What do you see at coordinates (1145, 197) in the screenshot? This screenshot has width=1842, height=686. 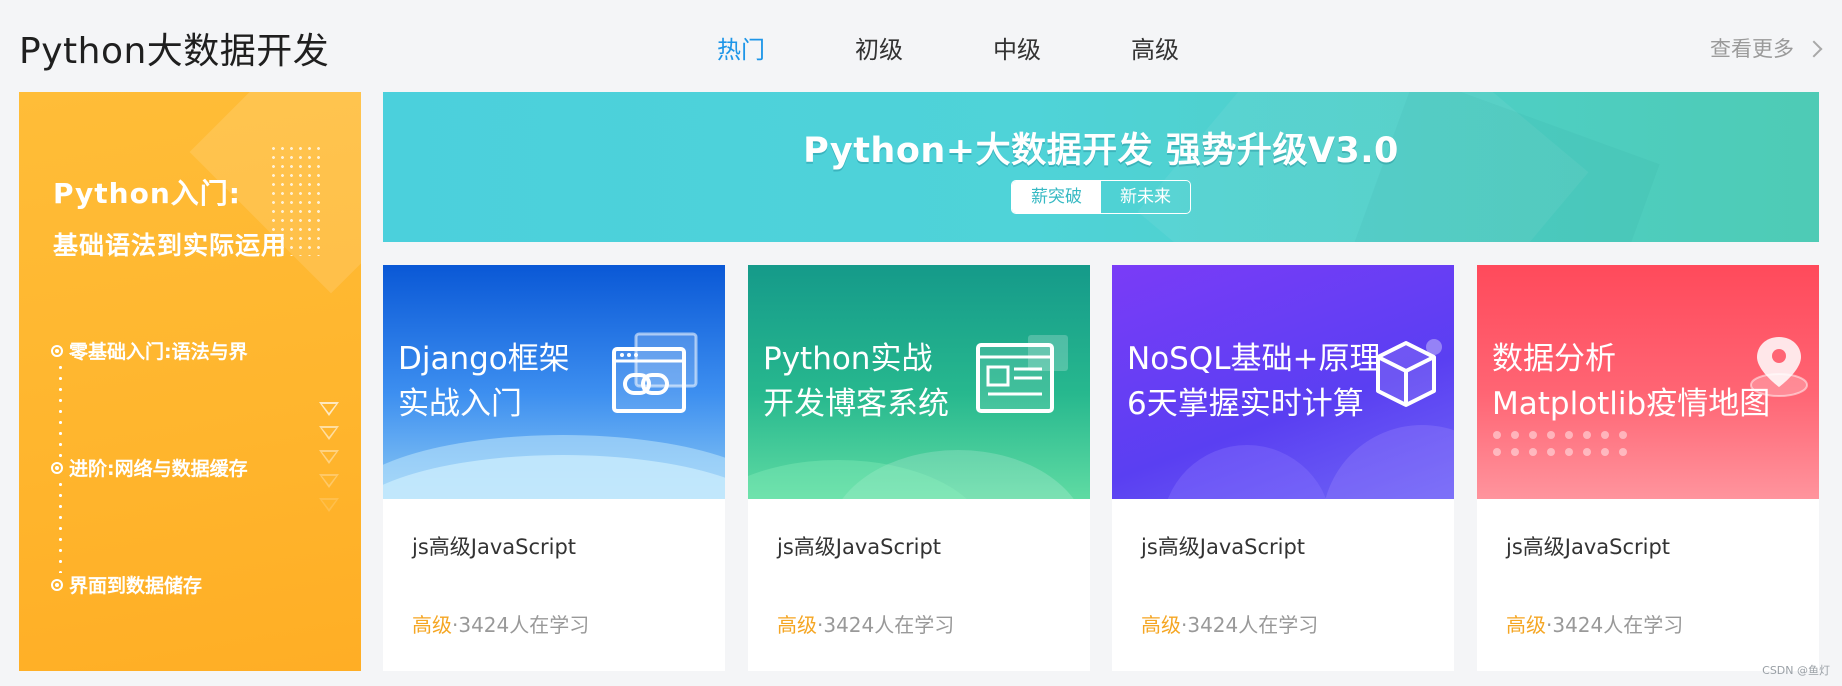 I see `banner-tag-right: 新未来` at bounding box center [1145, 197].